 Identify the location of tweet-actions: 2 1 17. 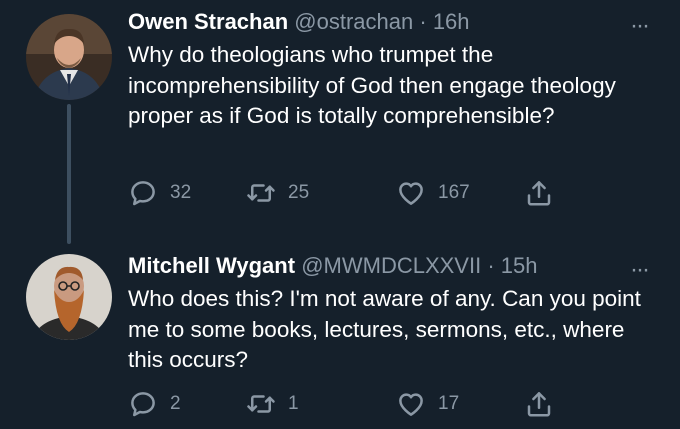
(343, 404).